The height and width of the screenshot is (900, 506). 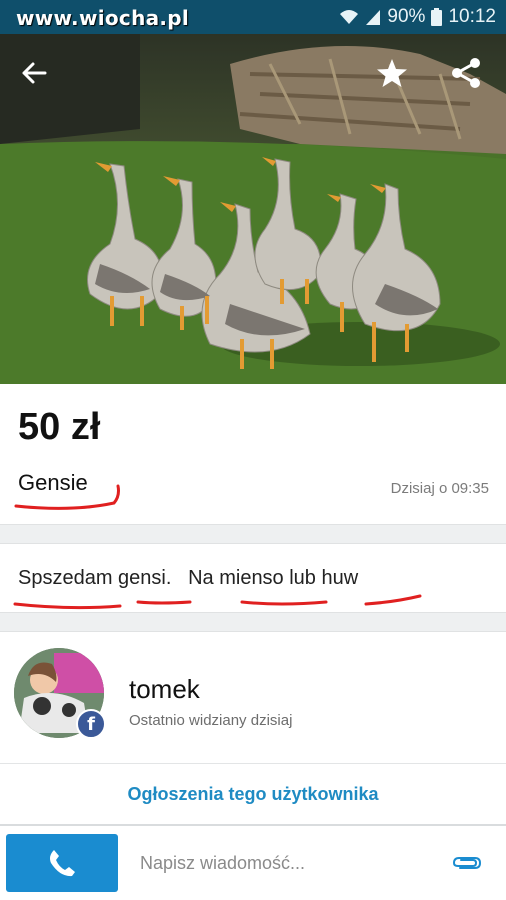 I want to click on listing-price: 50 zł, so click(x=59, y=427).